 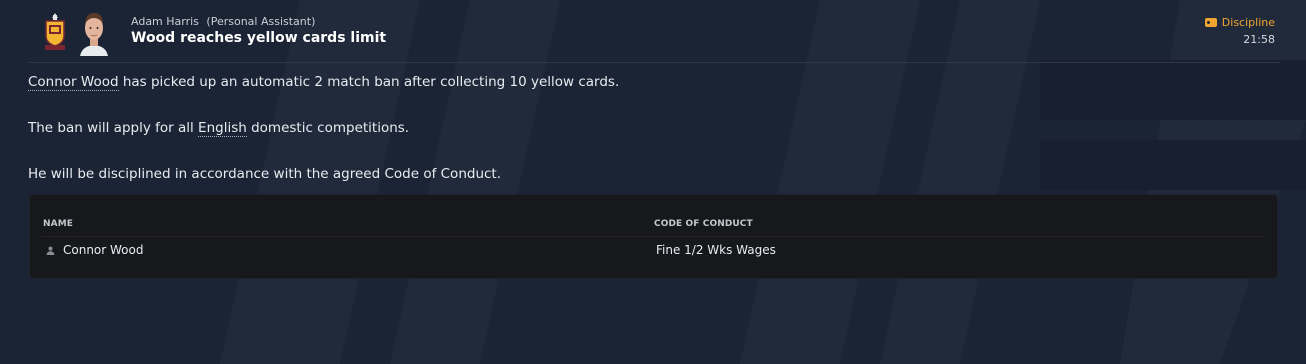 I want to click on paragraph-text: domestic competitions., so click(x=328, y=128).